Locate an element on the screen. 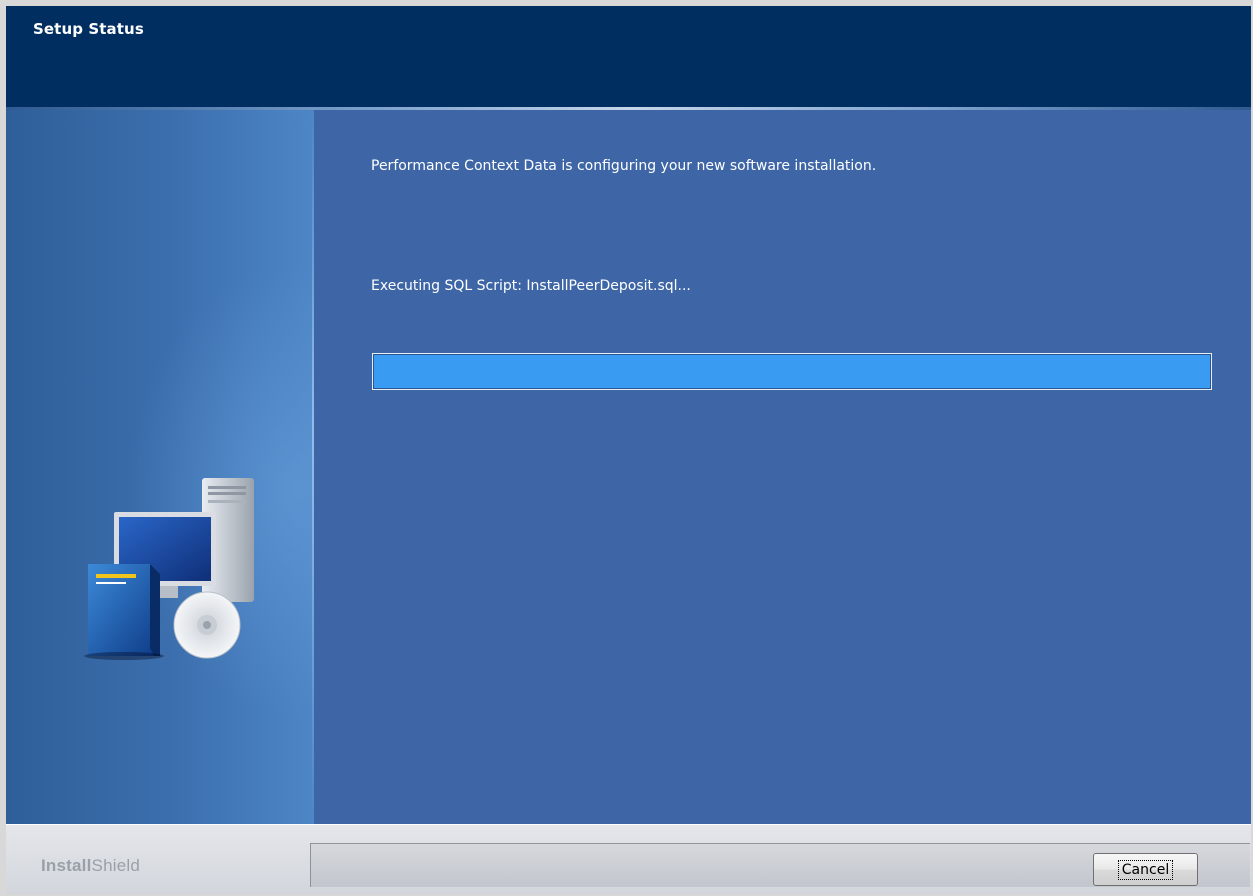 The image size is (1253, 896). progress-bar is located at coordinates (792, 371).